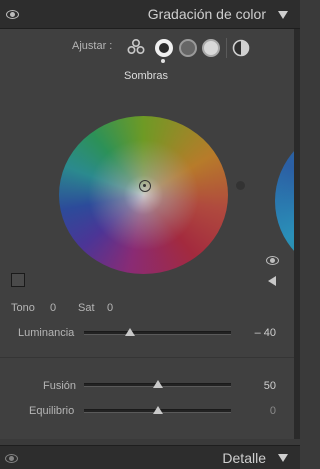 The image size is (320, 469). Describe the element at coordinates (188, 48) in the screenshot. I see `midtones-wheel-button` at that location.